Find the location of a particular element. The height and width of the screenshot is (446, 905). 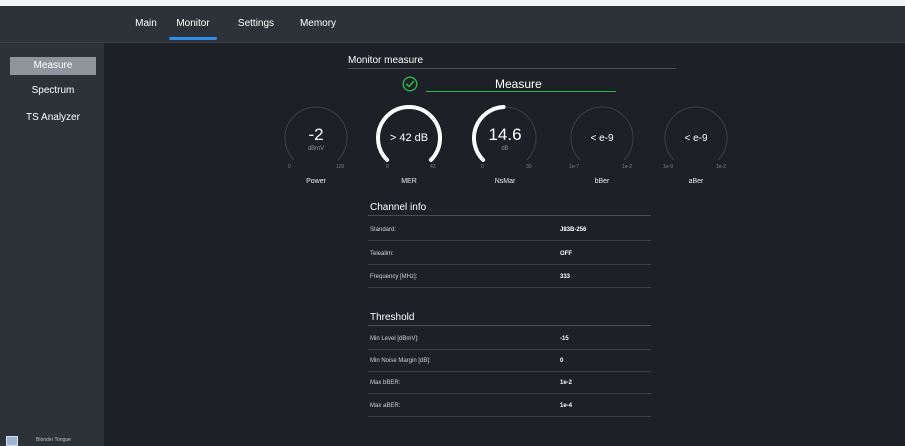

gauge-nsmar-unit: dB is located at coordinates (505, 149).